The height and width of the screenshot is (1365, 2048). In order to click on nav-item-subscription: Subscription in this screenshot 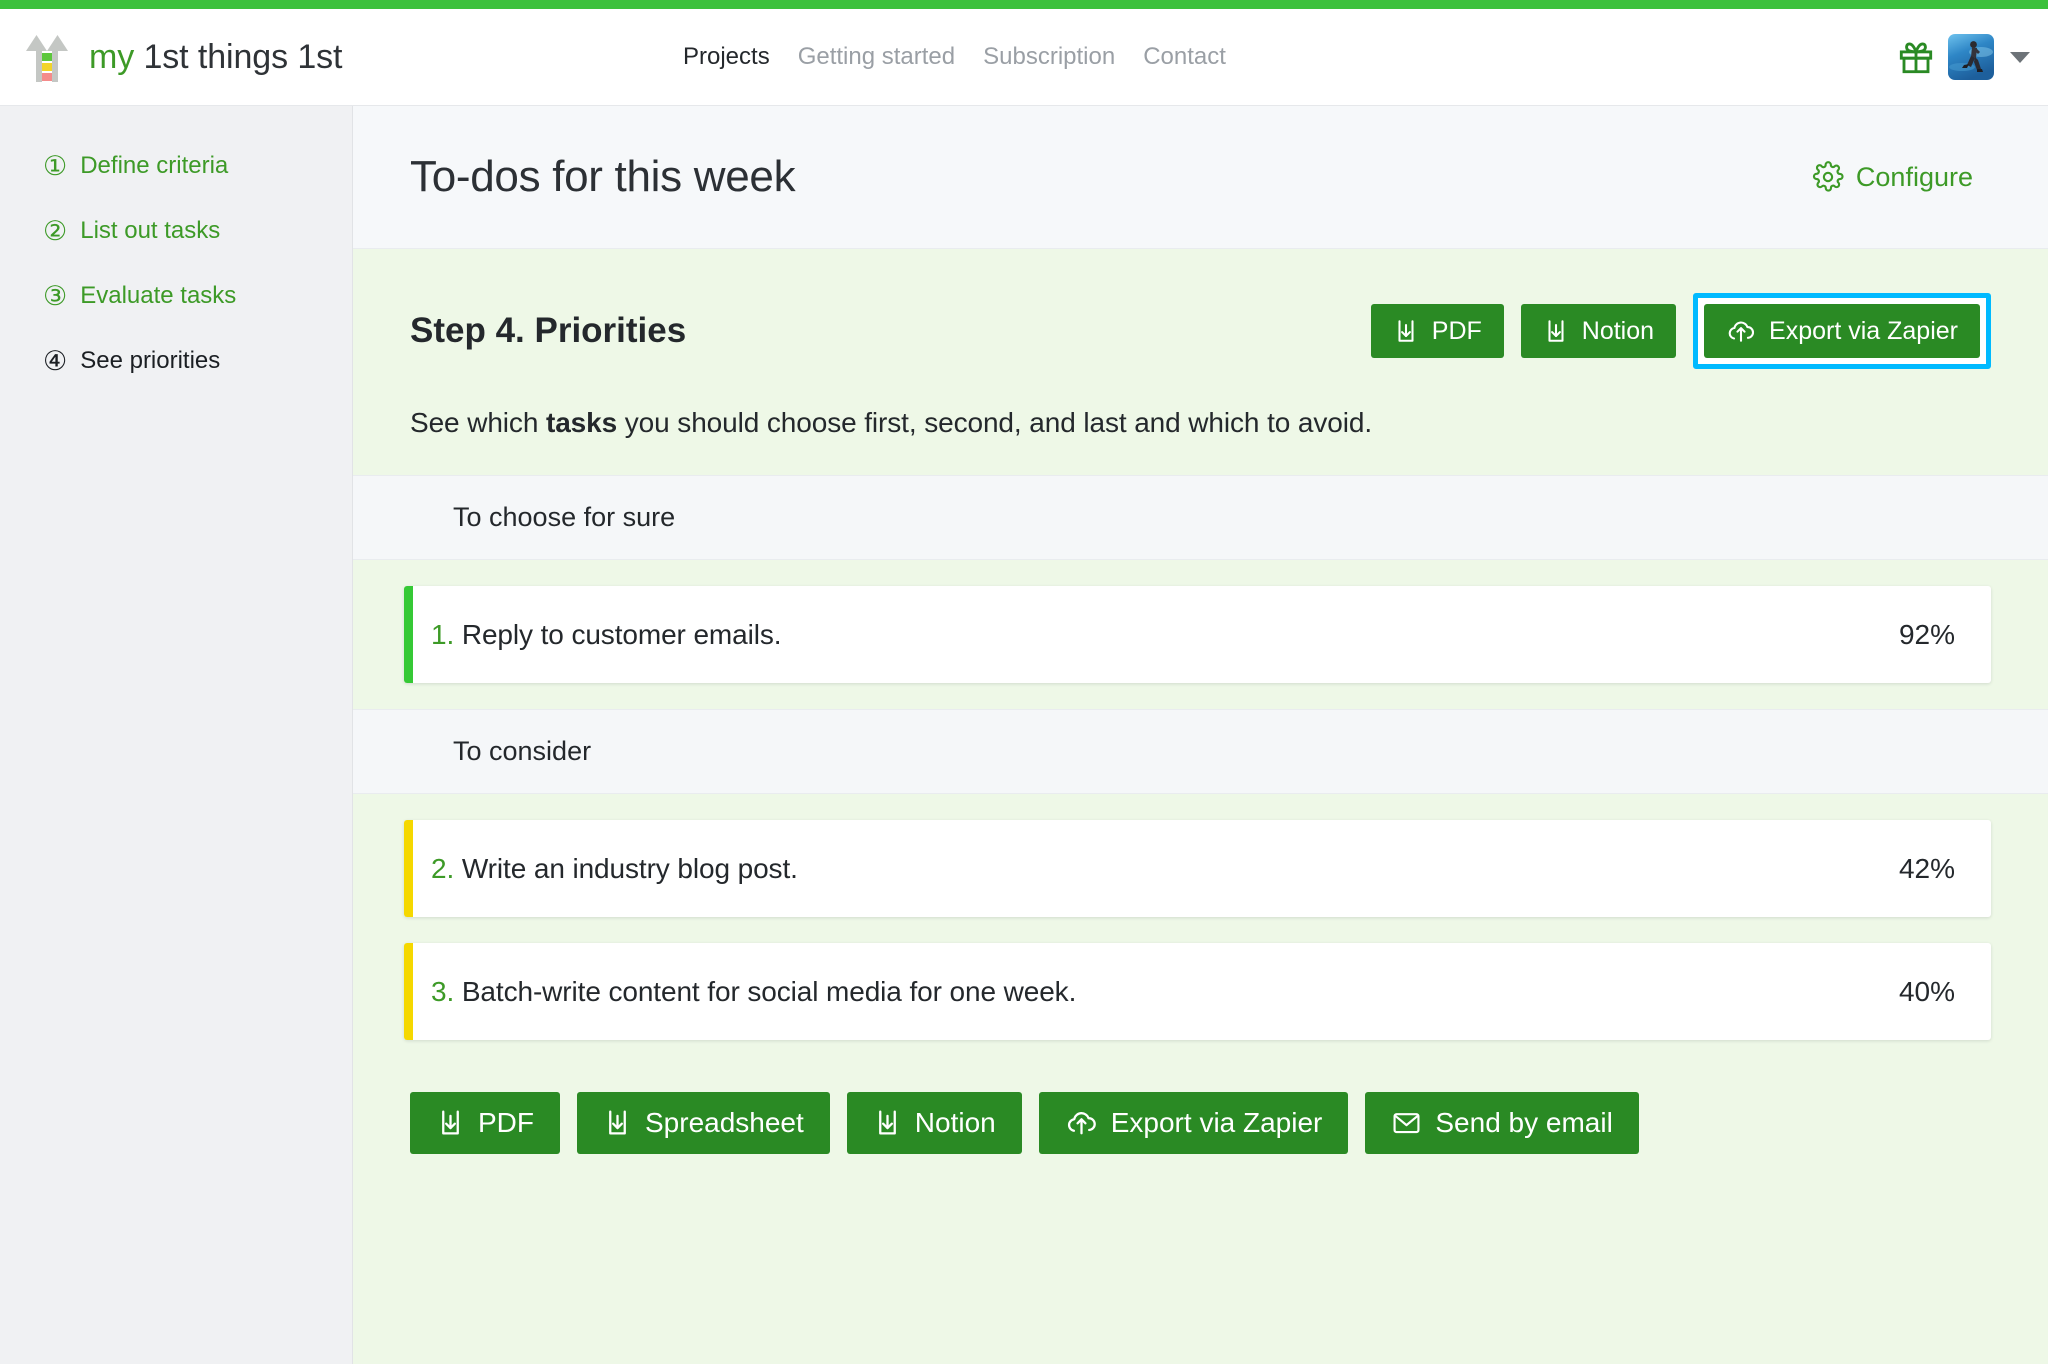, I will do `click(1049, 57)`.